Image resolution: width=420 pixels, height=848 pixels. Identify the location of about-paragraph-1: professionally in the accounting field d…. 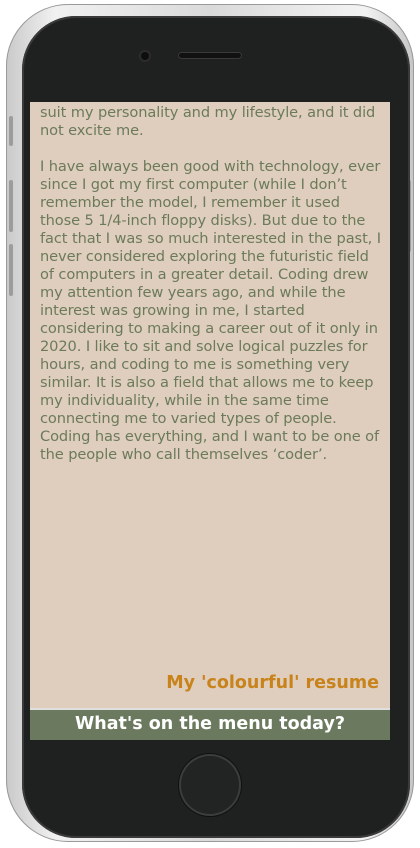
(208, 120).